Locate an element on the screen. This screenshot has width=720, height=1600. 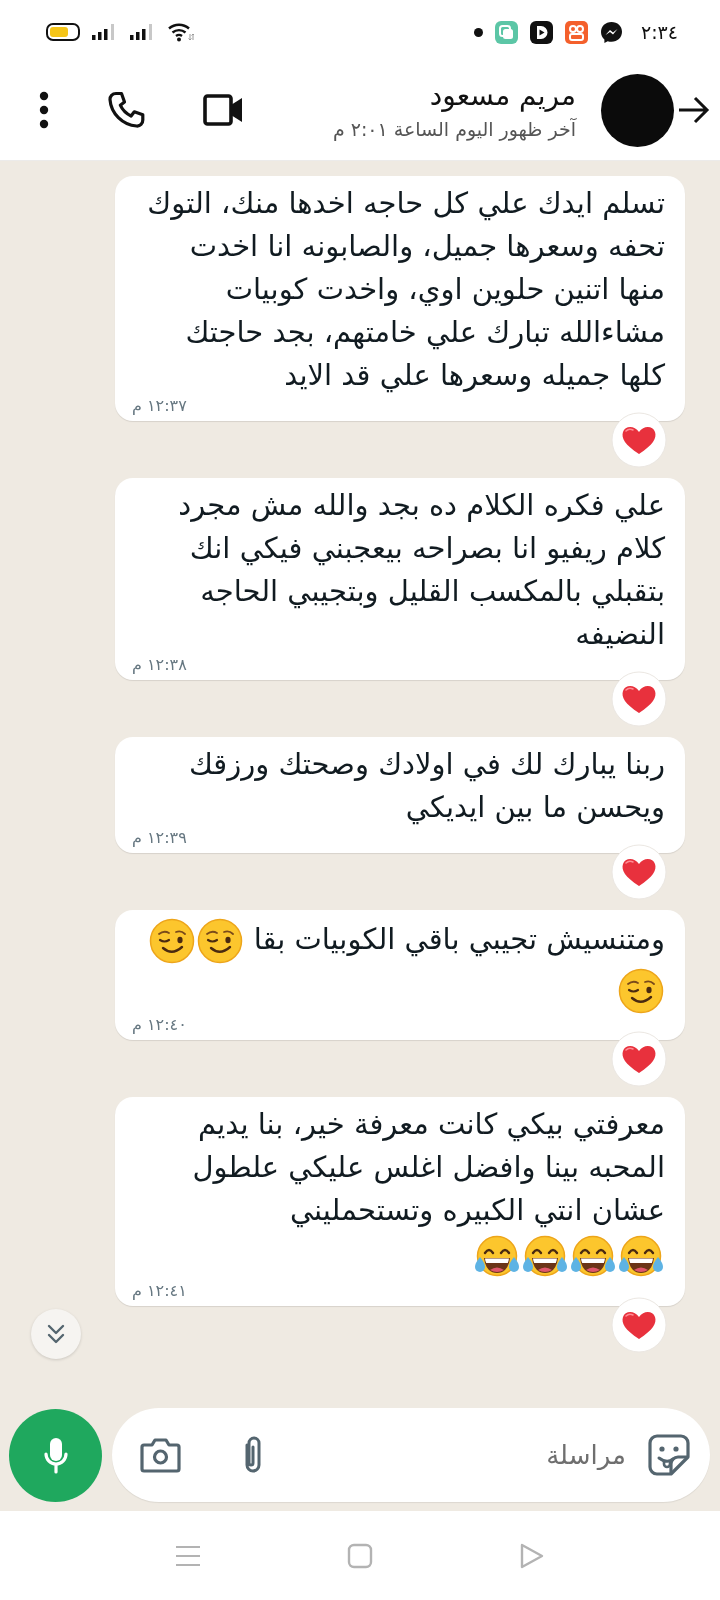
notification-dot-icon is located at coordinates (478, 32).